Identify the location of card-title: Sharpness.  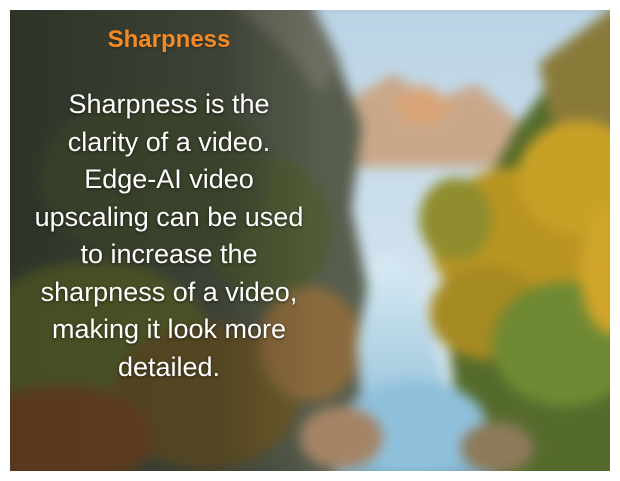
(169, 39).